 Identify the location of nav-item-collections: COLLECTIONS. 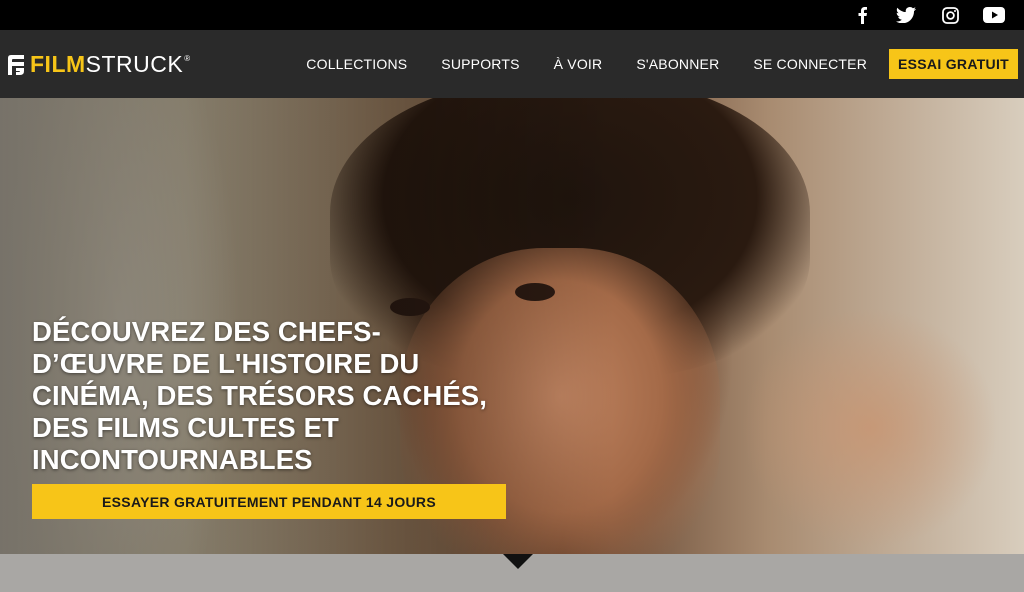
(356, 64).